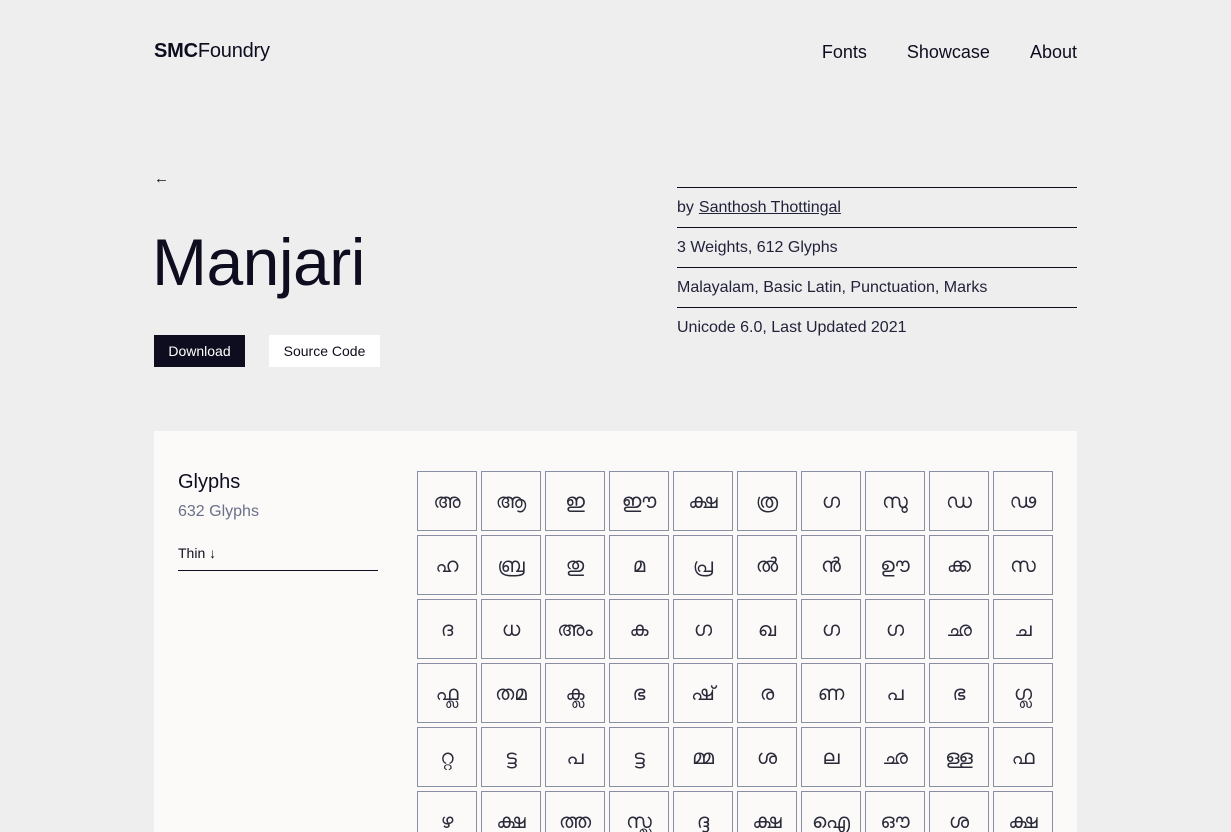 The height and width of the screenshot is (832, 1231). I want to click on site-logo: SMCFoundry, so click(212, 51).